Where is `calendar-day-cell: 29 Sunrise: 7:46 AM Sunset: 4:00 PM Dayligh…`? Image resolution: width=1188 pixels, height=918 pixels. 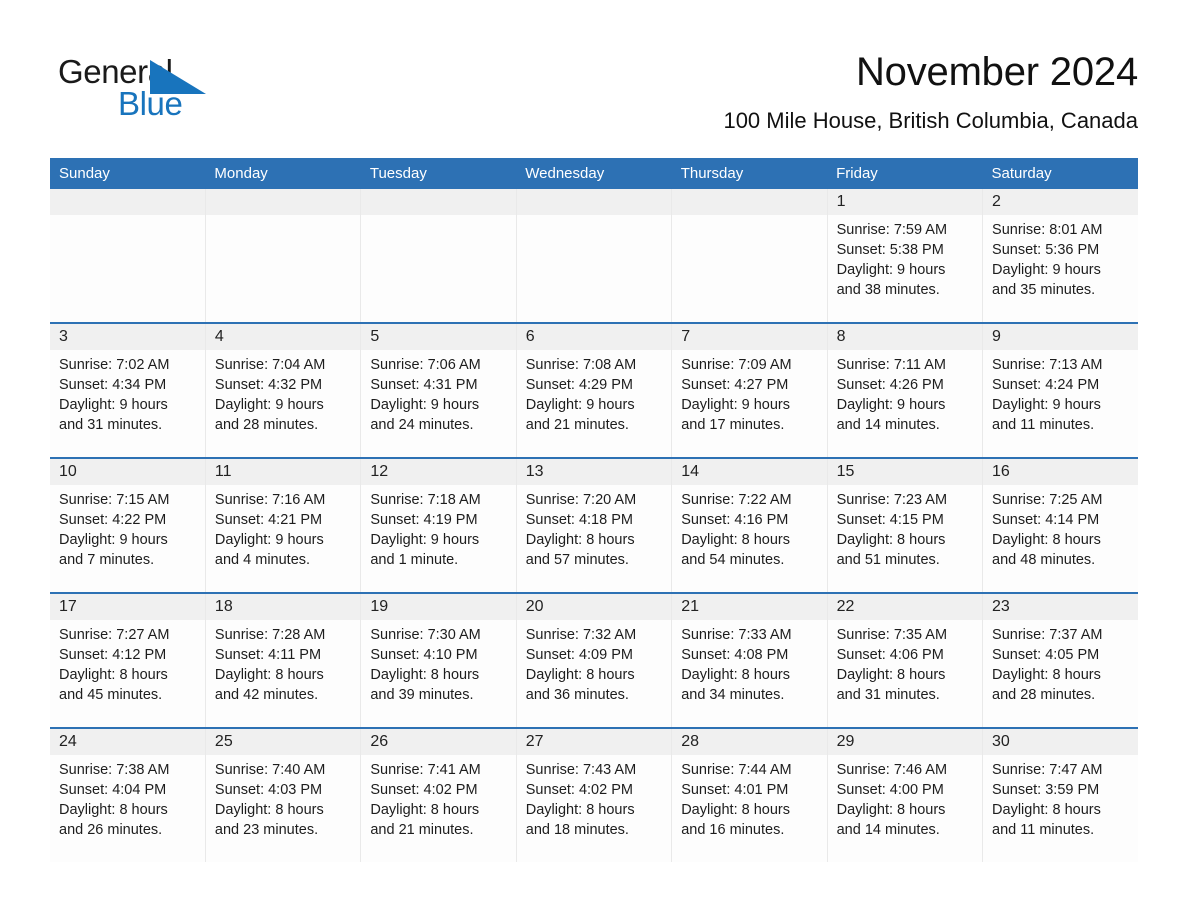
calendar-day-cell: 29 Sunrise: 7:46 AM Sunset: 4:00 PM Dayligh… is located at coordinates (905, 795).